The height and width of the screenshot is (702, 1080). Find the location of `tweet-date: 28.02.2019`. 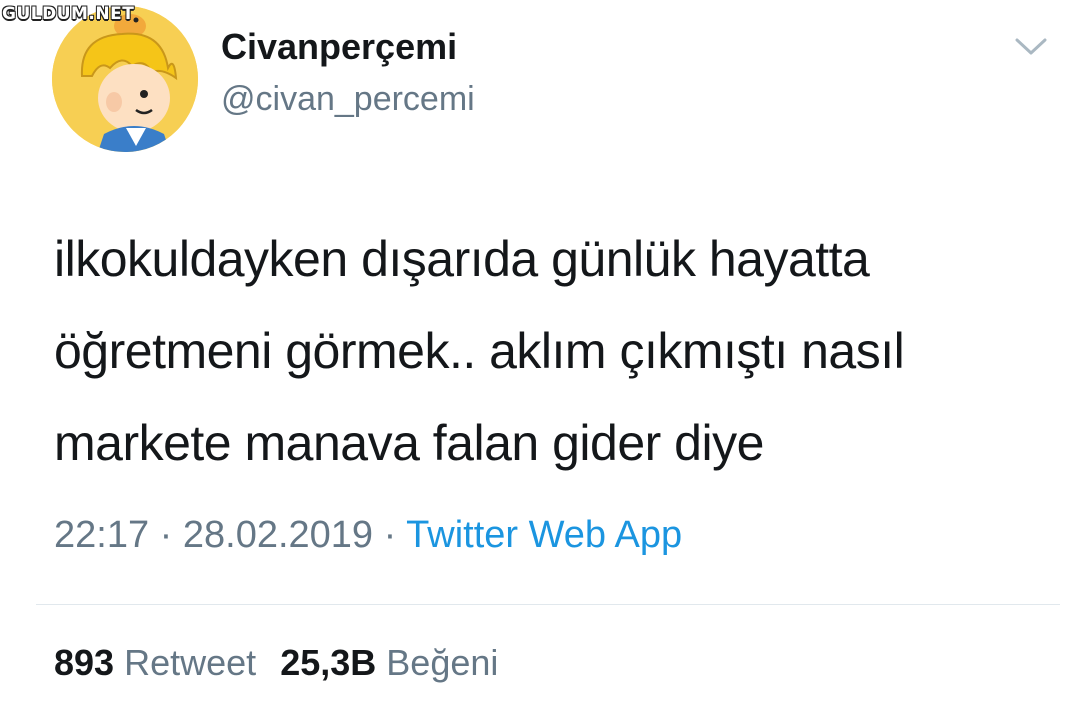

tweet-date: 28.02.2019 is located at coordinates (278, 535).